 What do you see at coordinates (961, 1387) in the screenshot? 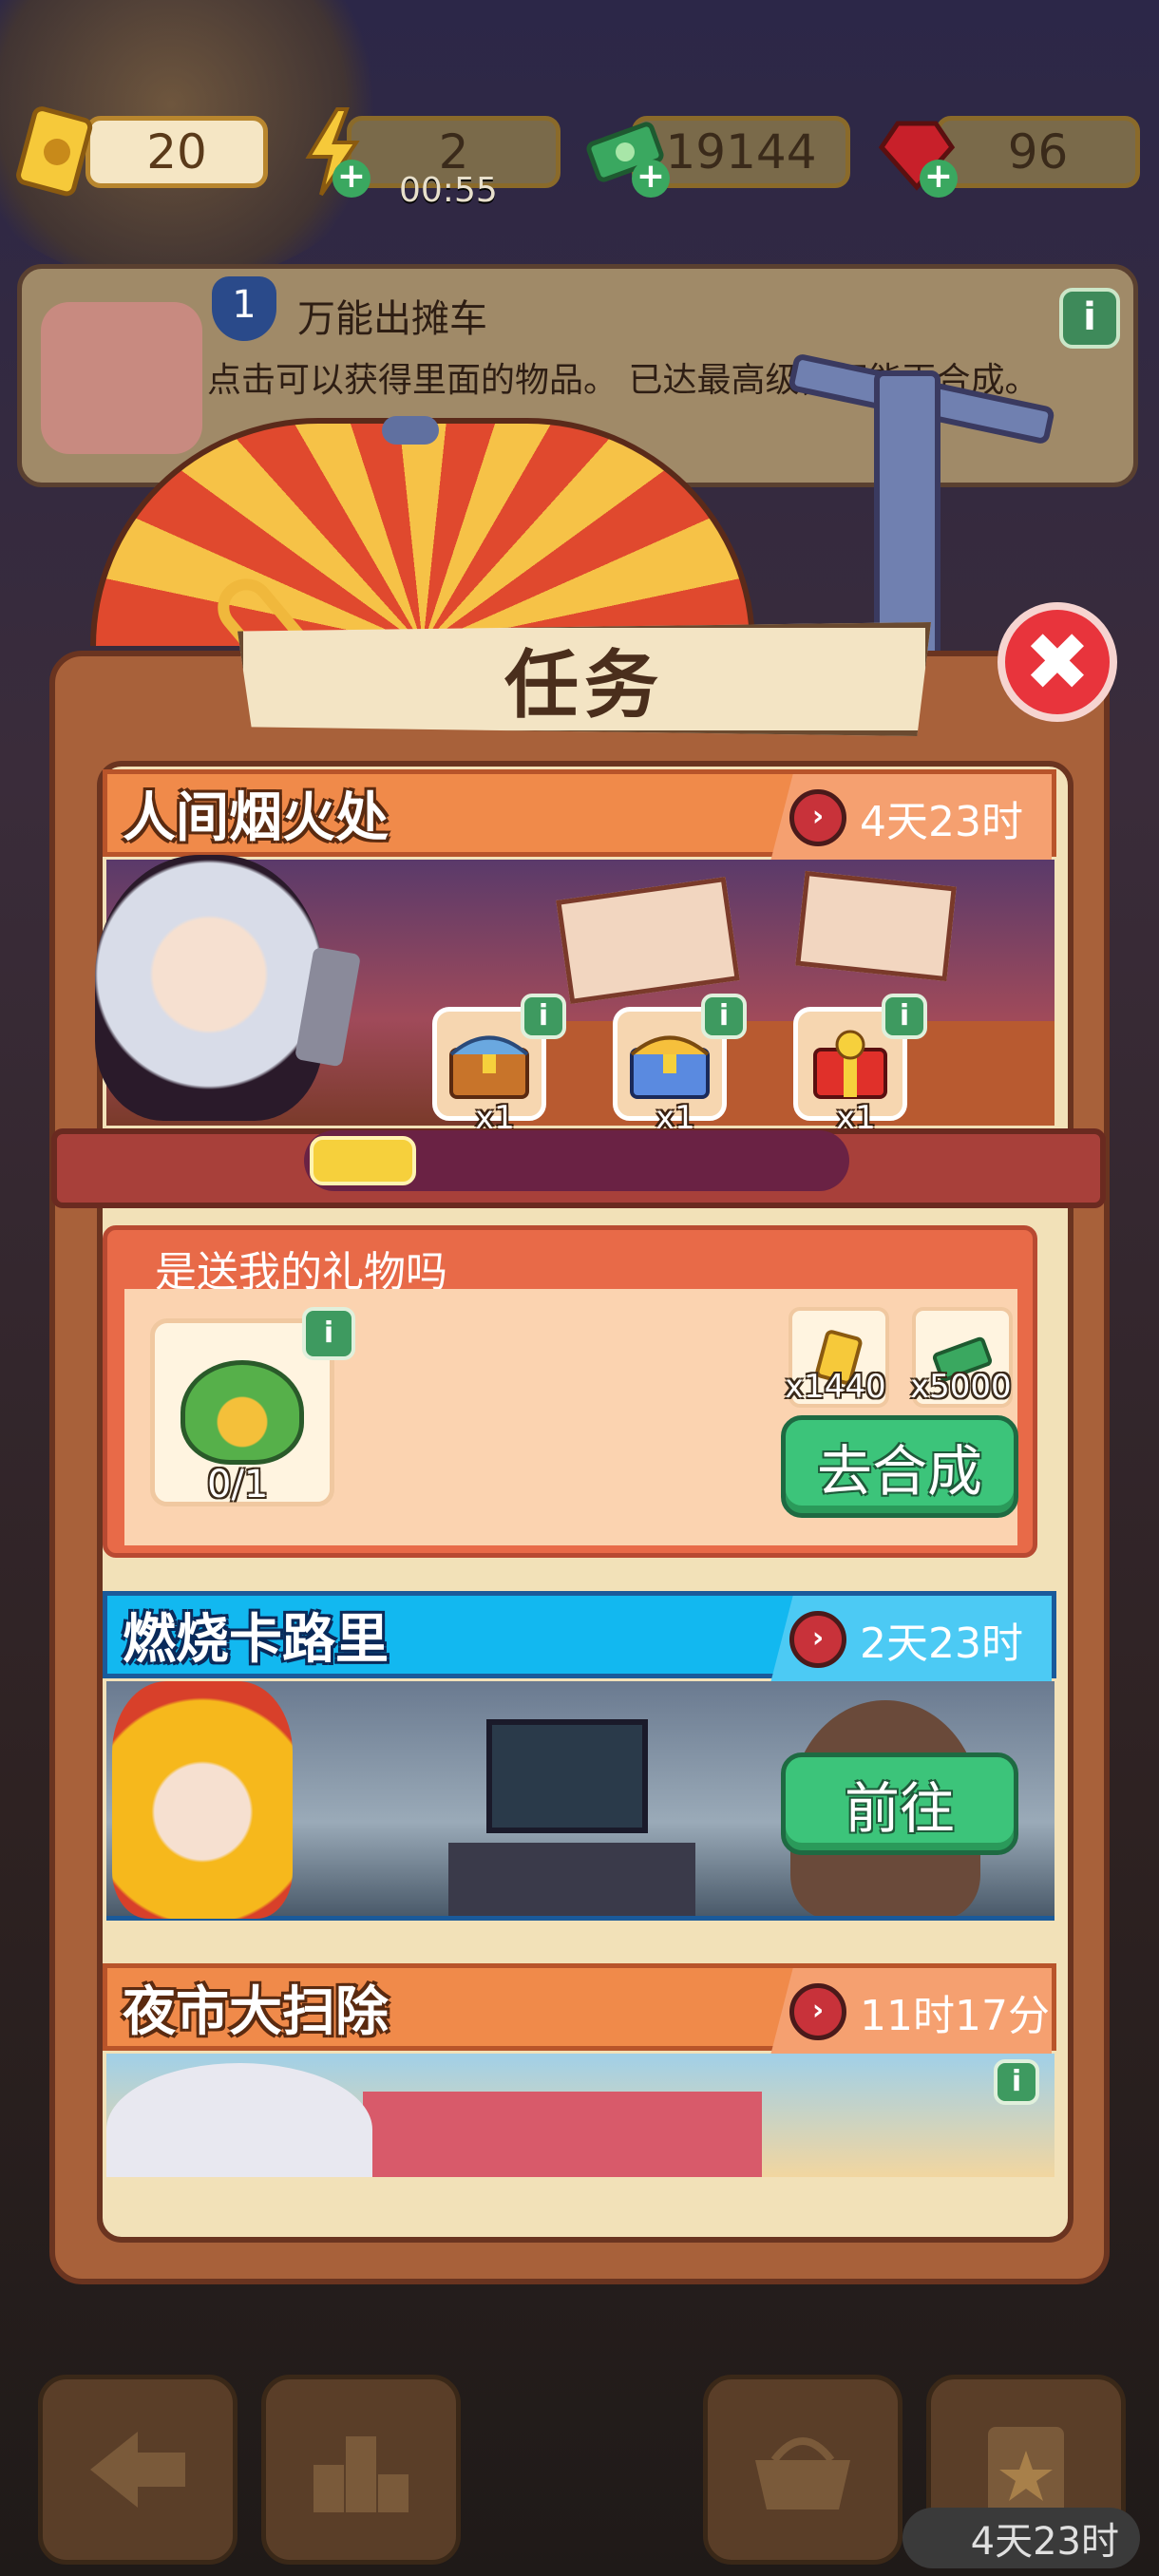
I see `task-reward-cash-amount: x5000` at bounding box center [961, 1387].